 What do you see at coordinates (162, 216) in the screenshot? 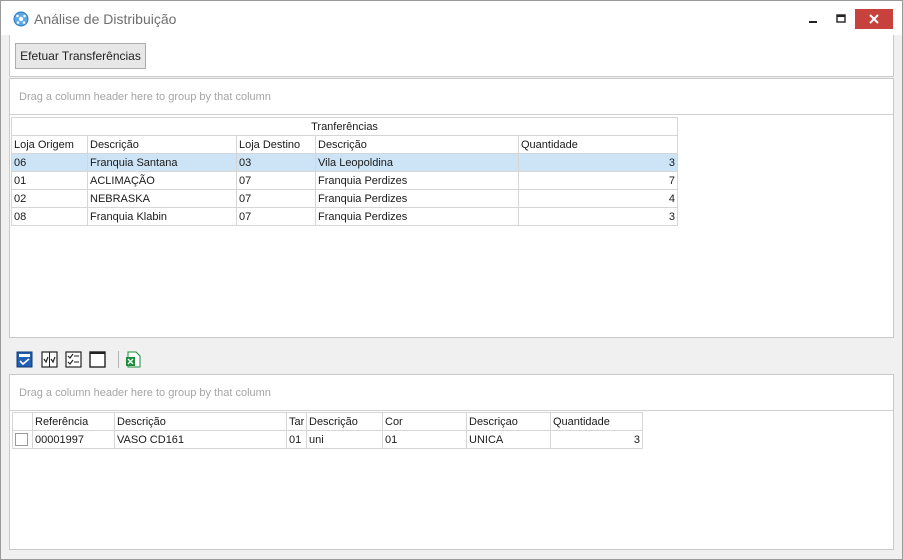
I see `cell-descricao-origem: Franquia Klabin` at bounding box center [162, 216].